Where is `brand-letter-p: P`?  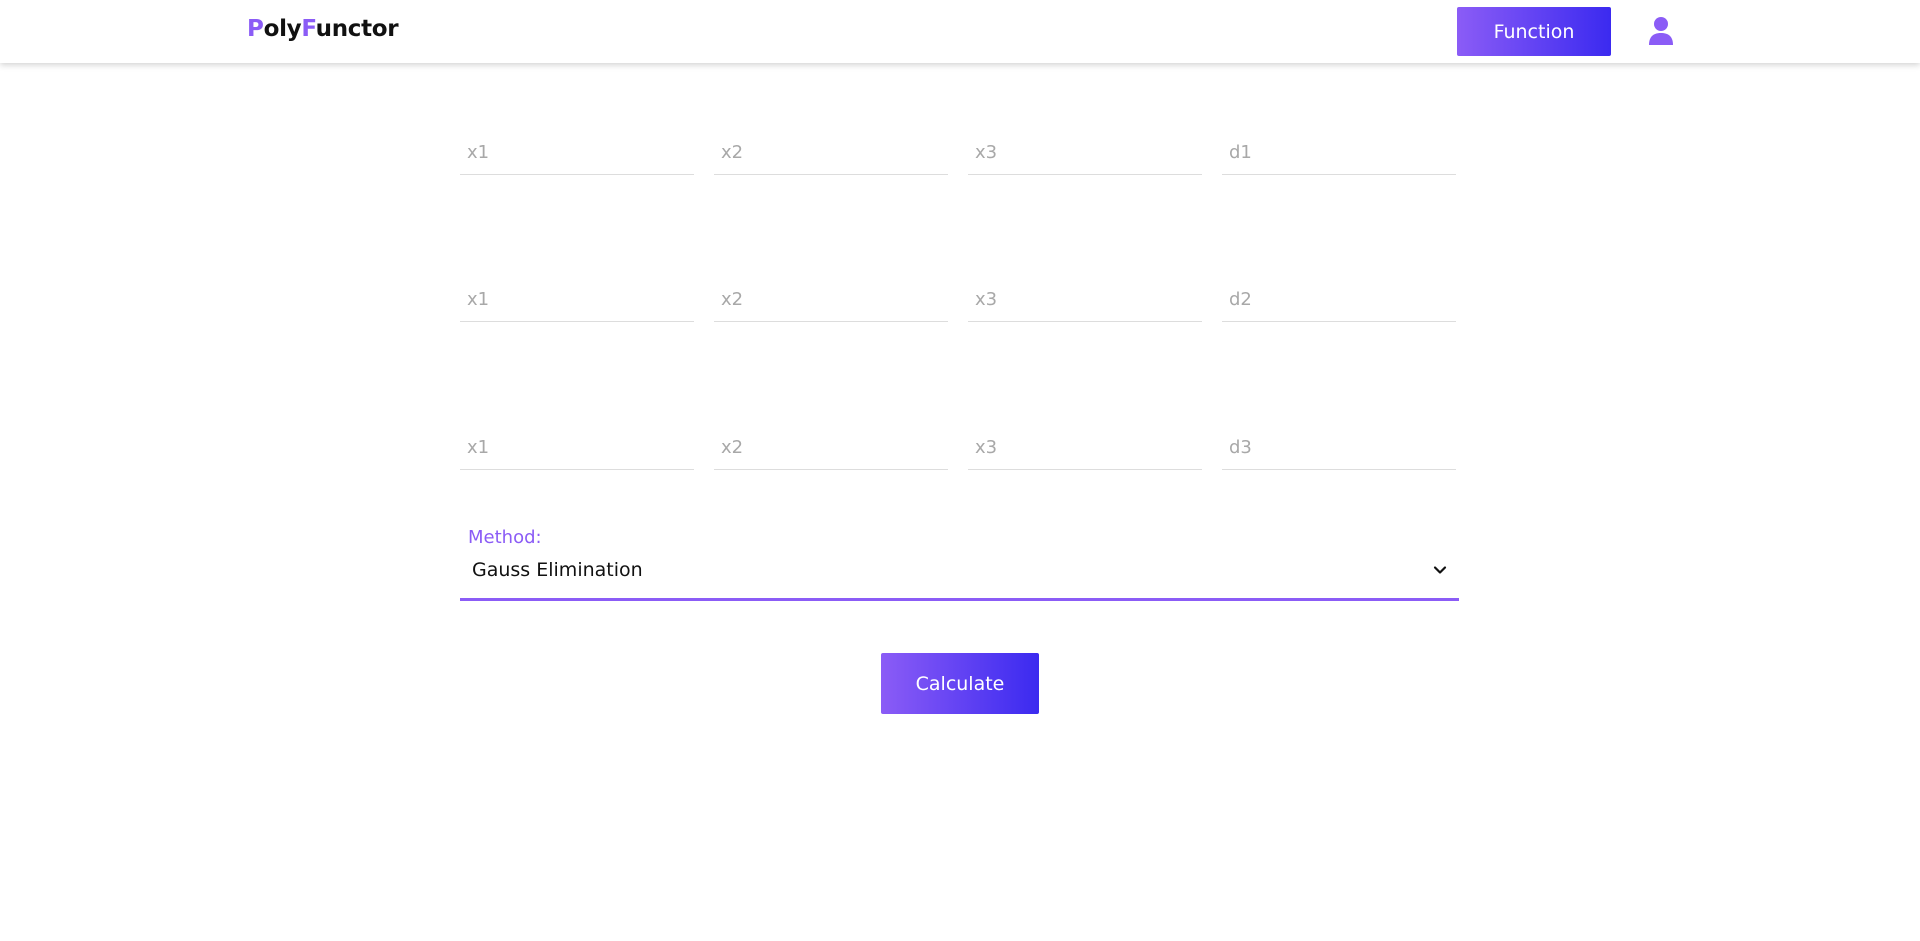 brand-letter-p: P is located at coordinates (255, 29).